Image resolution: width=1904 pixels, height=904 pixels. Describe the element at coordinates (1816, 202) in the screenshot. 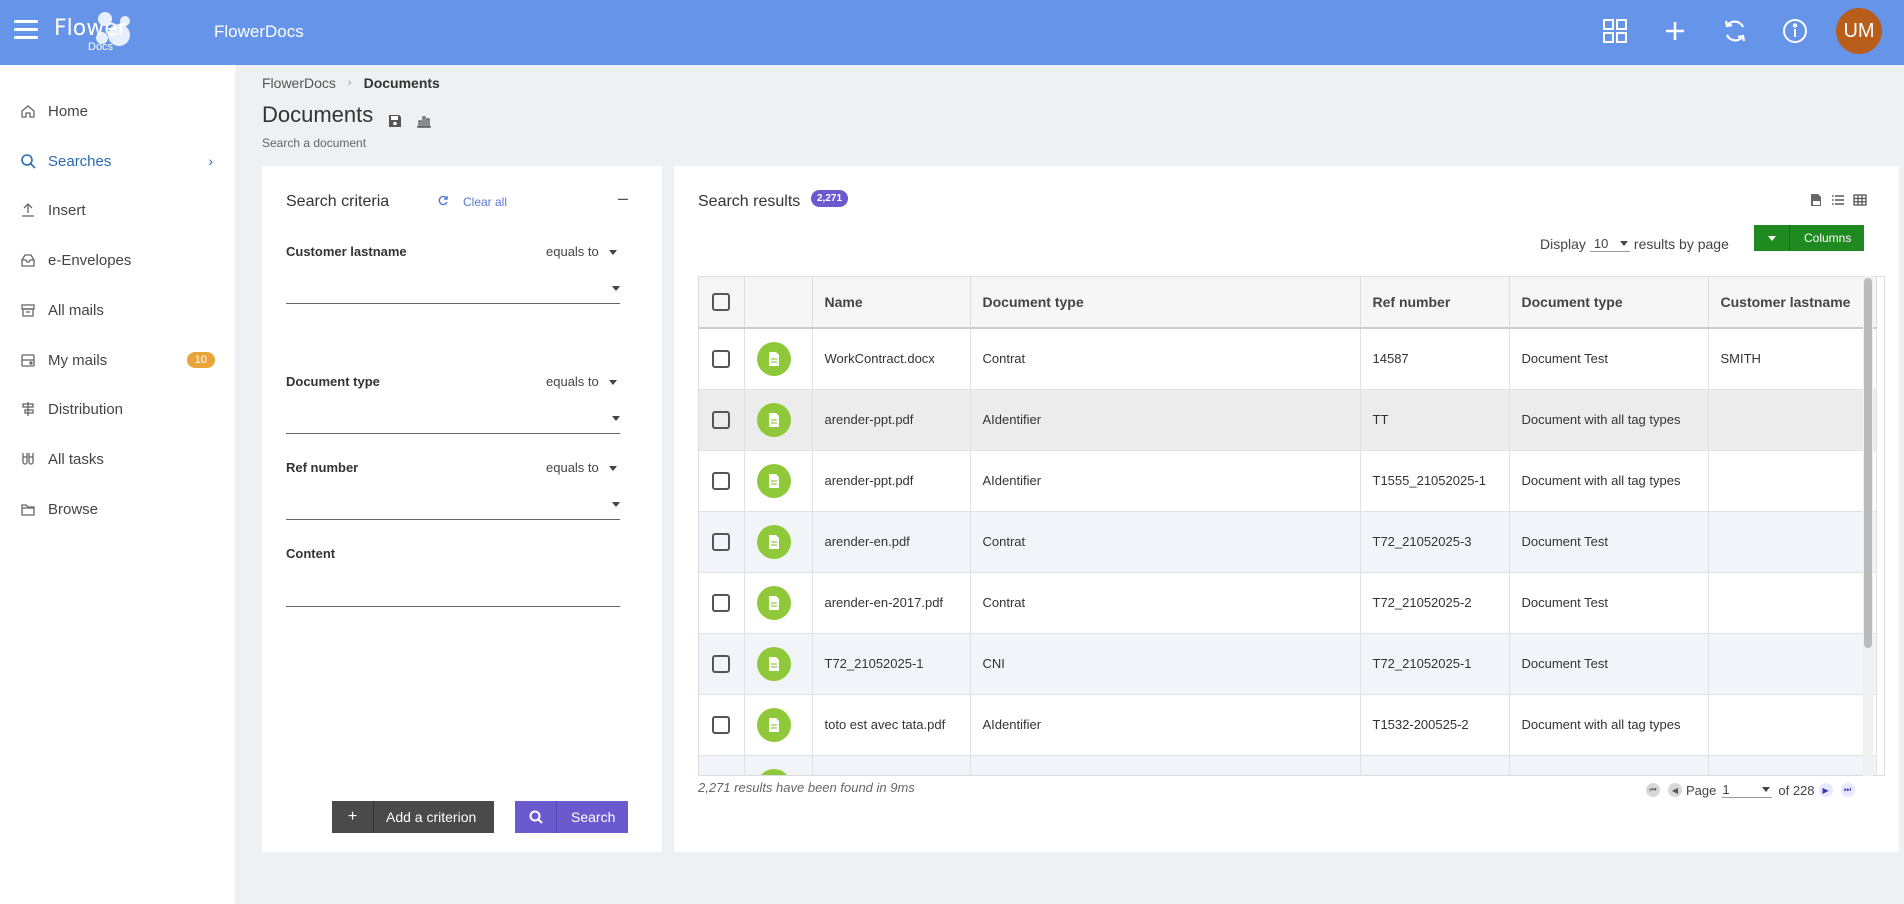

I see `export-csv-icon` at that location.